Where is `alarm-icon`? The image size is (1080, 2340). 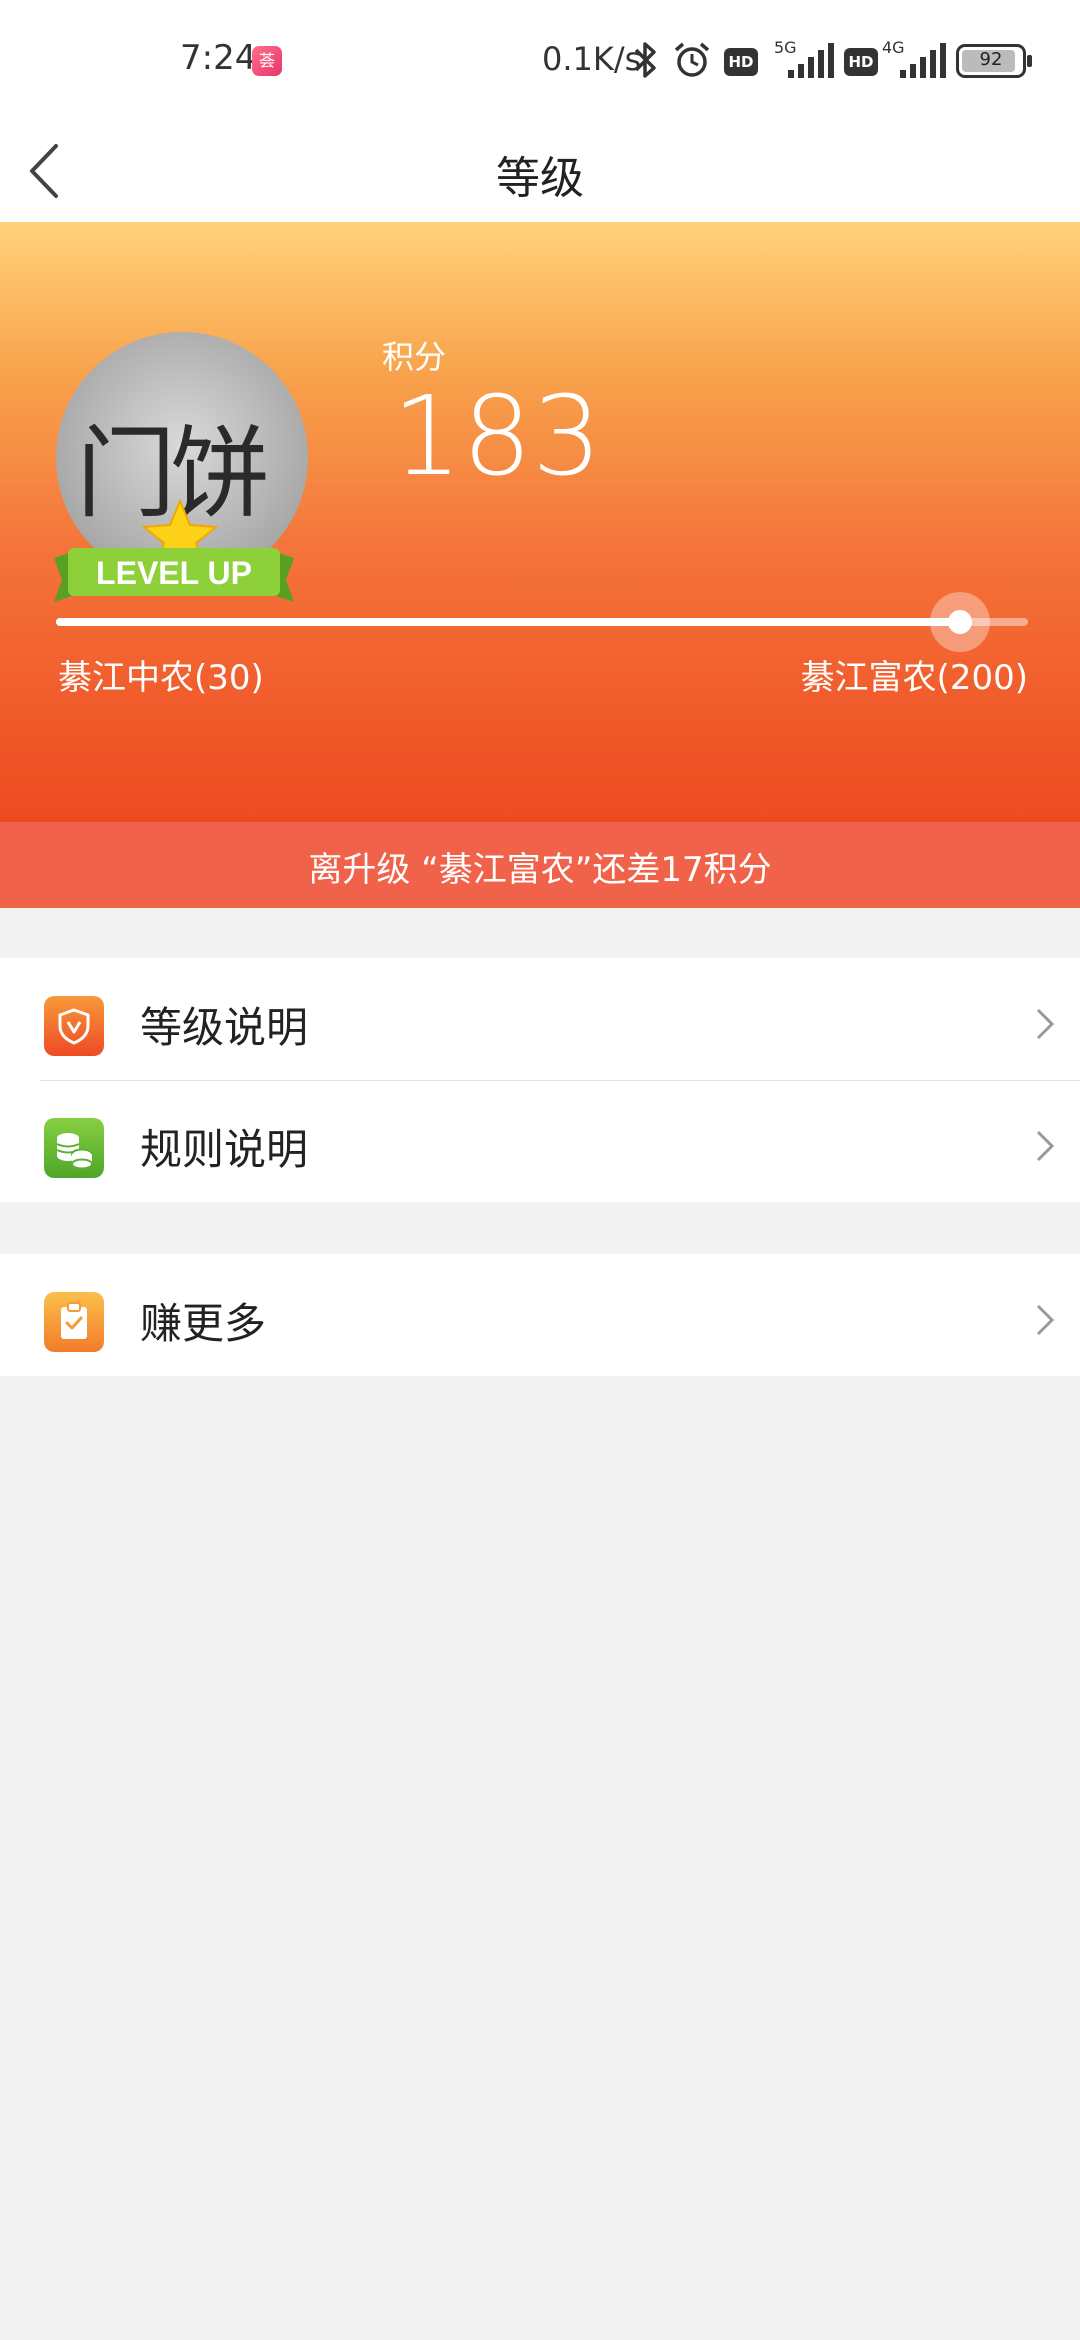 alarm-icon is located at coordinates (692, 59).